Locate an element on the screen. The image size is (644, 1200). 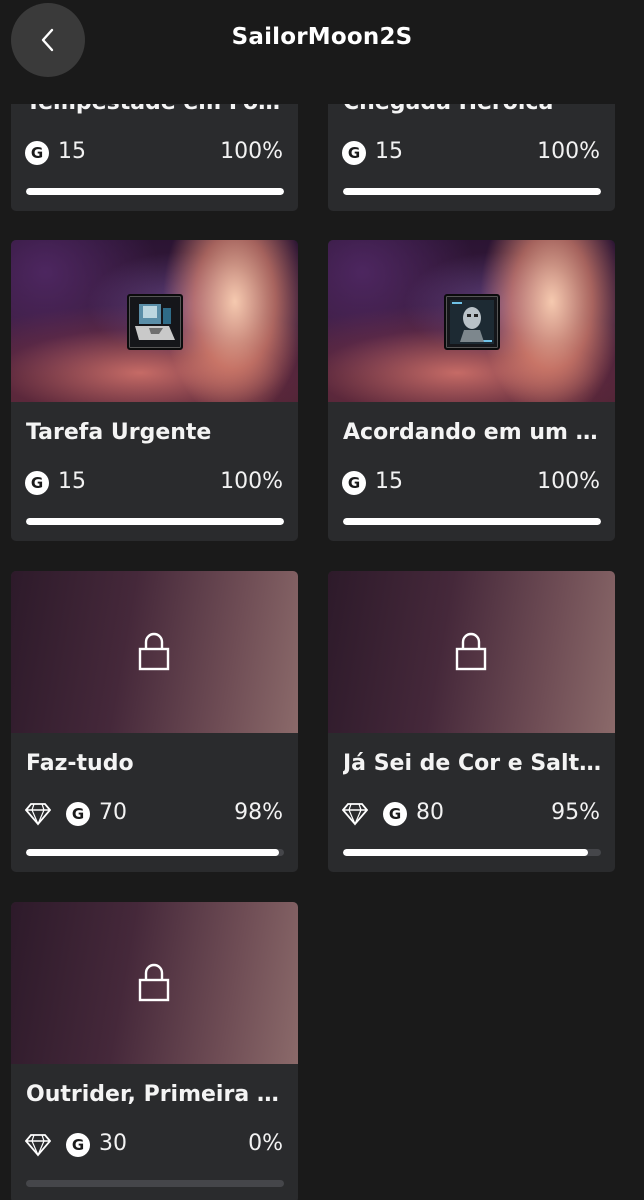
achievement-card: Tarefa Urgente G 15 100% is located at coordinates (154, 390).